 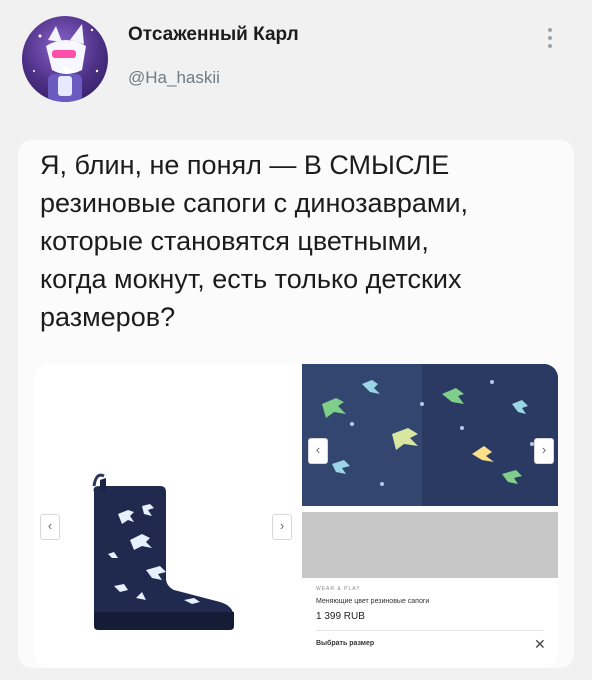 What do you see at coordinates (372, 601) in the screenshot?
I see `product-title: Меняющие цвет резиновые сапоги` at bounding box center [372, 601].